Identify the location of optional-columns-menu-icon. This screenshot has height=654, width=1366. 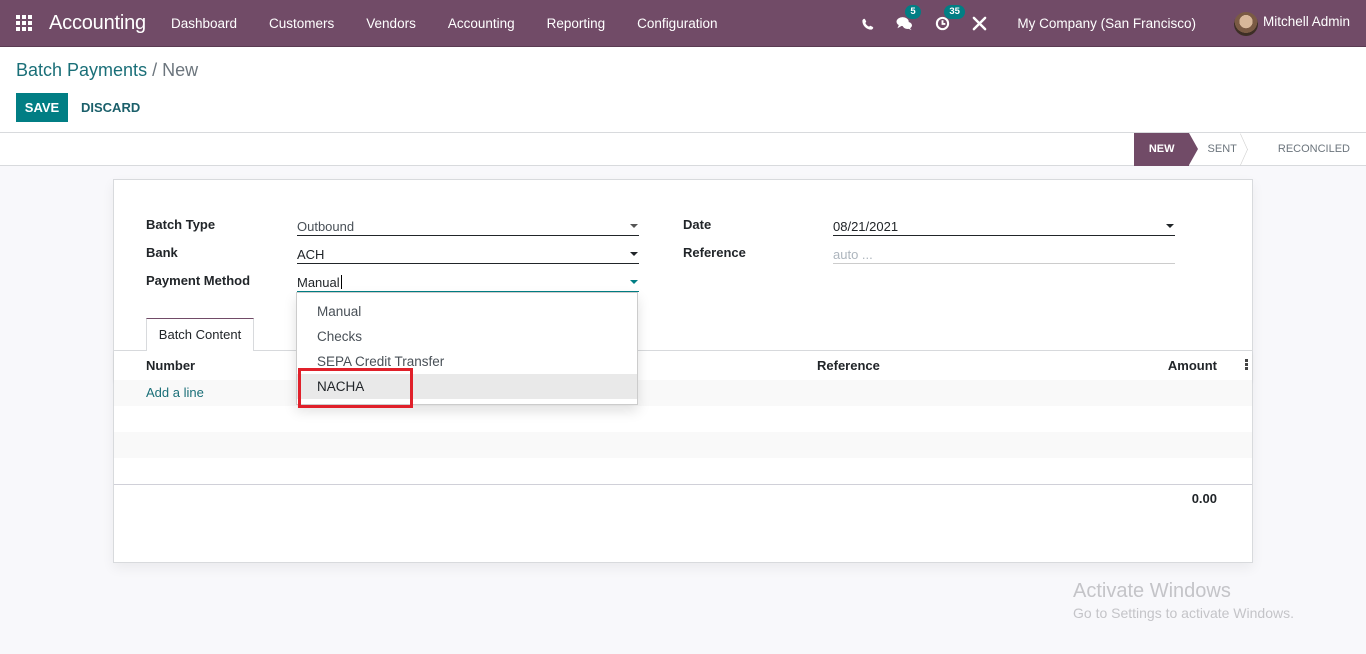
(1246, 365).